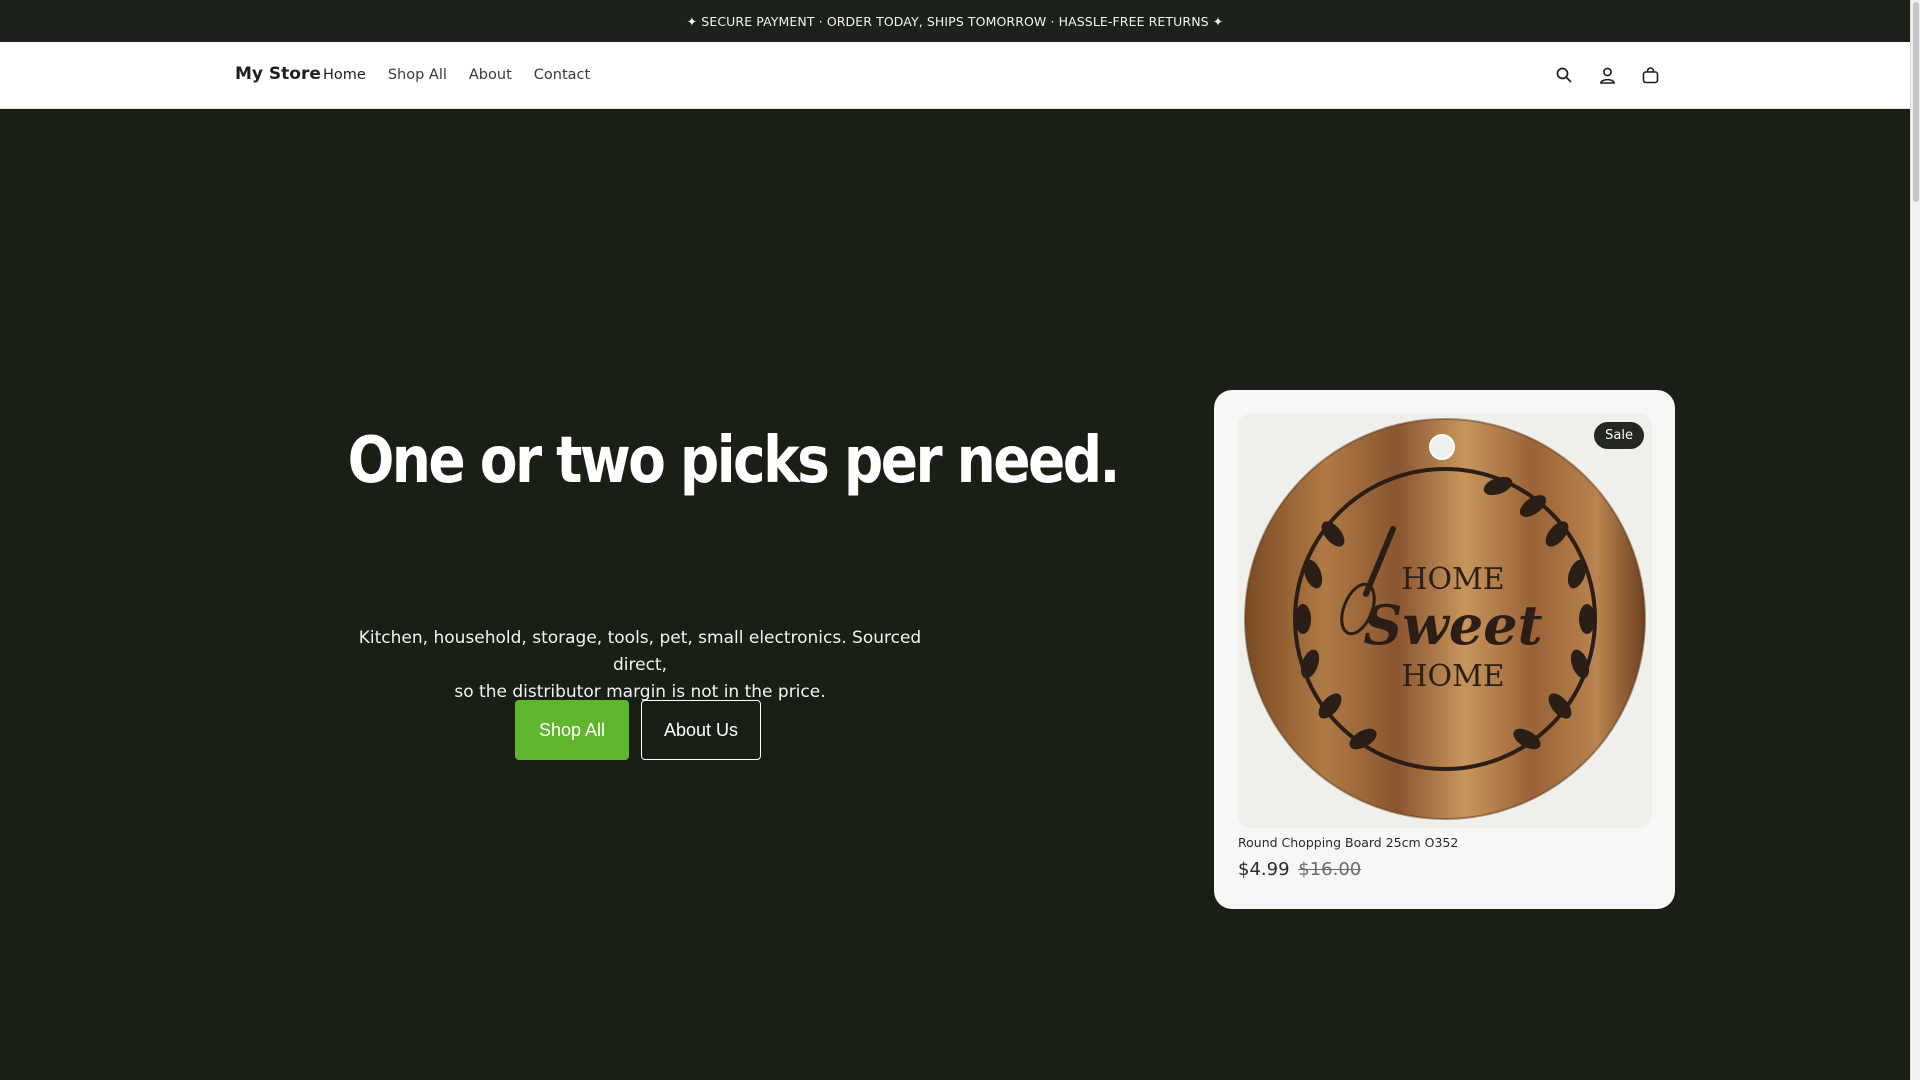 The height and width of the screenshot is (1080, 1920). I want to click on scrollbar-thumb, so click(1916, 102).